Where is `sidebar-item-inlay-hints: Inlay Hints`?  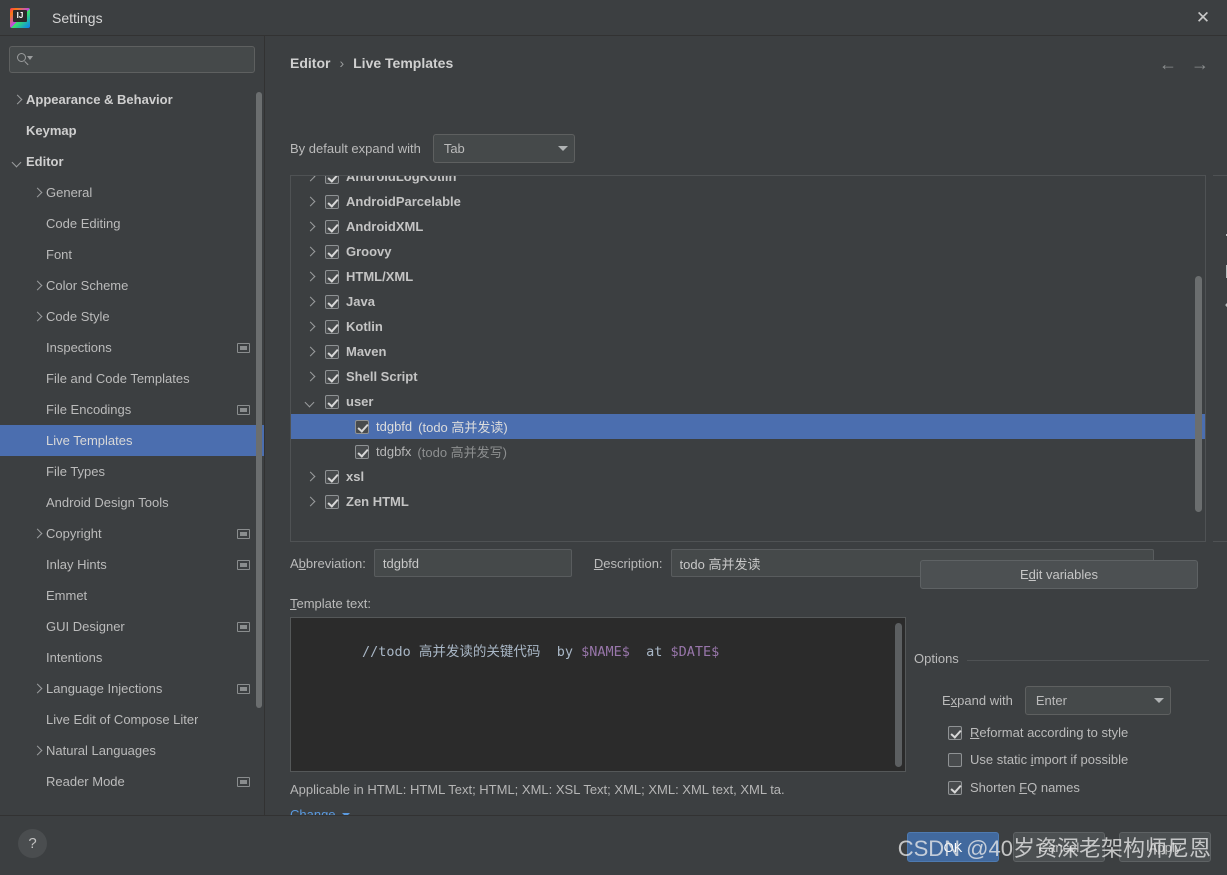
sidebar-item-inlay-hints: Inlay Hints is located at coordinates (132, 564).